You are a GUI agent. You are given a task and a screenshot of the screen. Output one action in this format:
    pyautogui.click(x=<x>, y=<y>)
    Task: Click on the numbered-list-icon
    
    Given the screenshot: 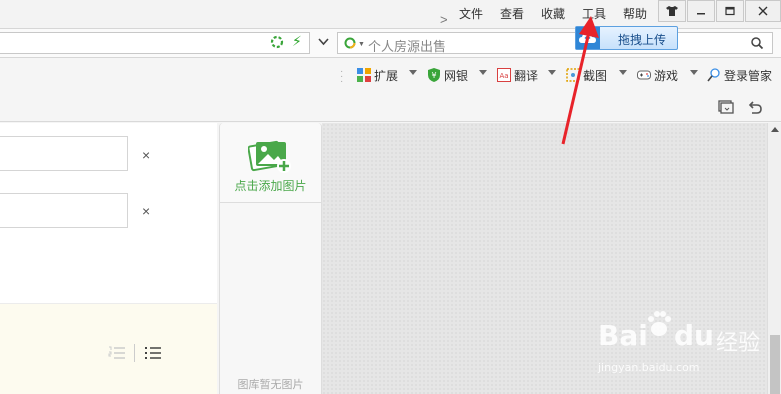 What is the action you would take?
    pyautogui.click(x=117, y=353)
    